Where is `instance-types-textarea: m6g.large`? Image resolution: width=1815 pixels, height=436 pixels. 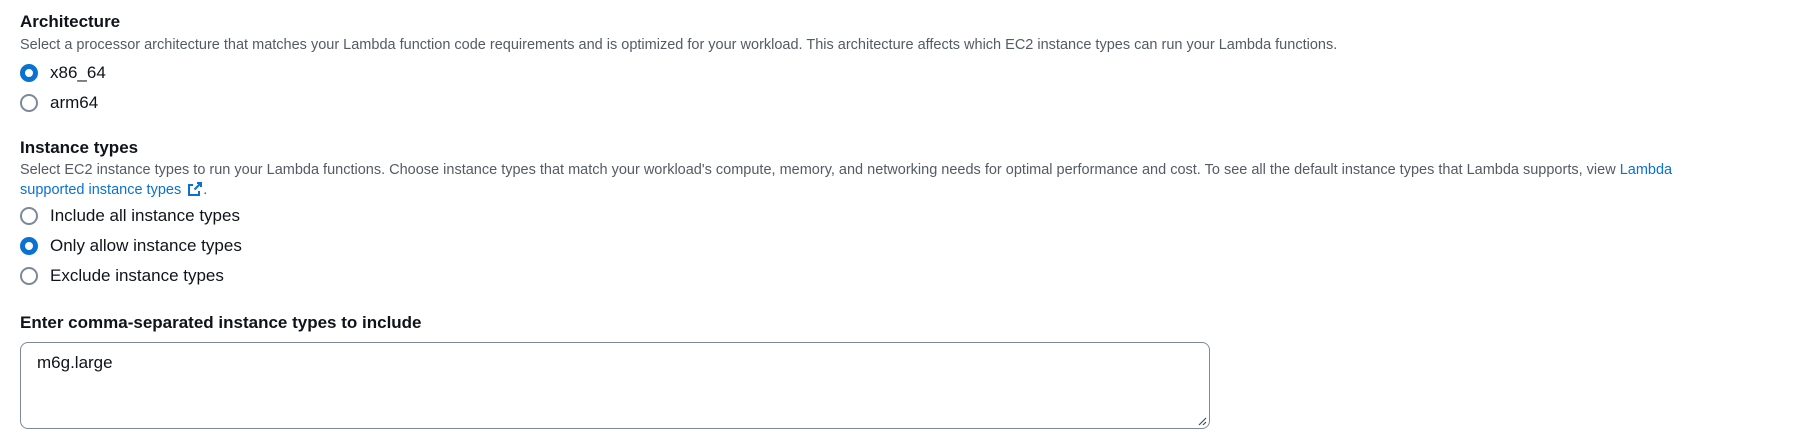
instance-types-textarea: m6g.large is located at coordinates (615, 385).